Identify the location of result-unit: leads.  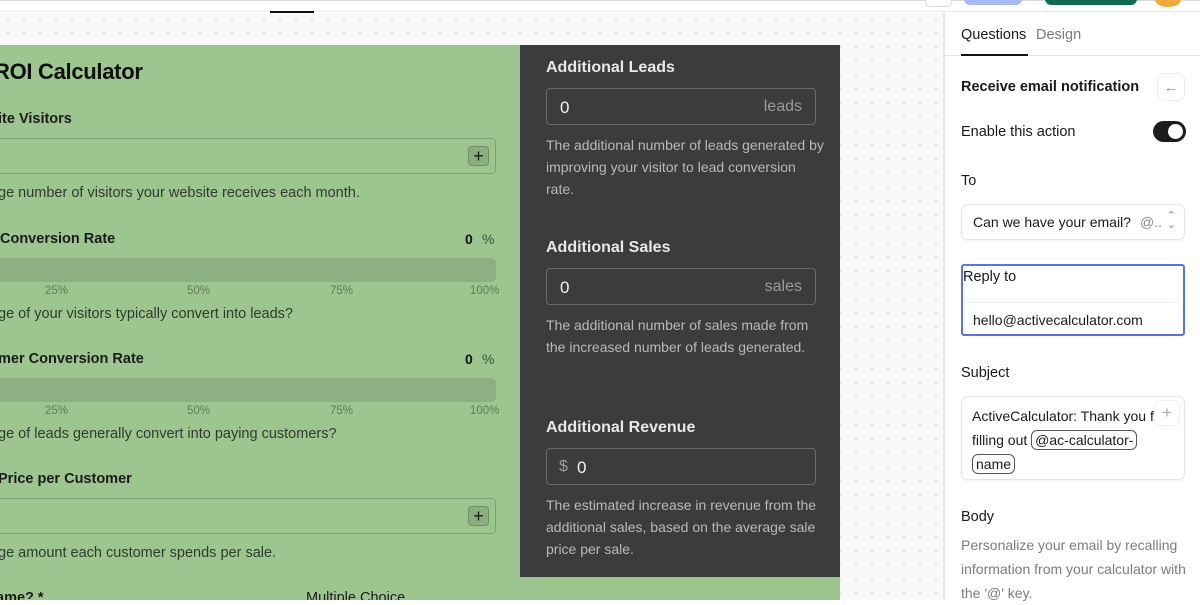
(782, 106).